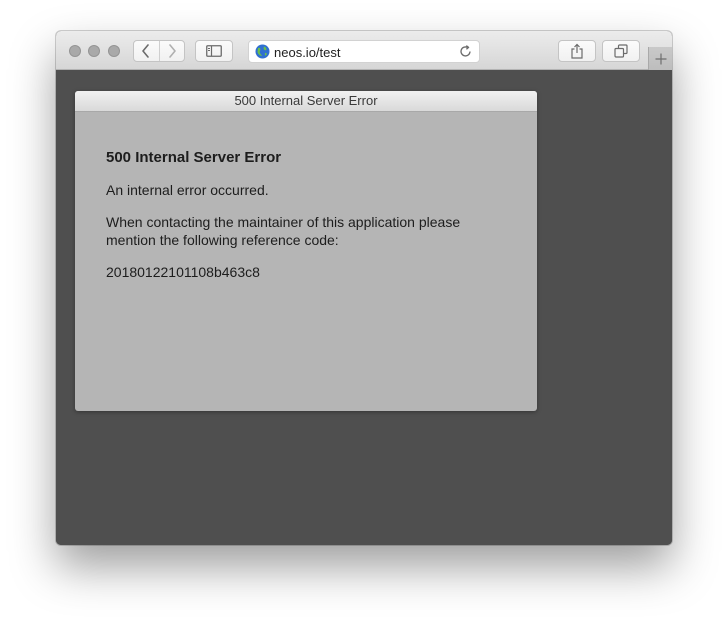  I want to click on chevron-left-icon, so click(146, 51).